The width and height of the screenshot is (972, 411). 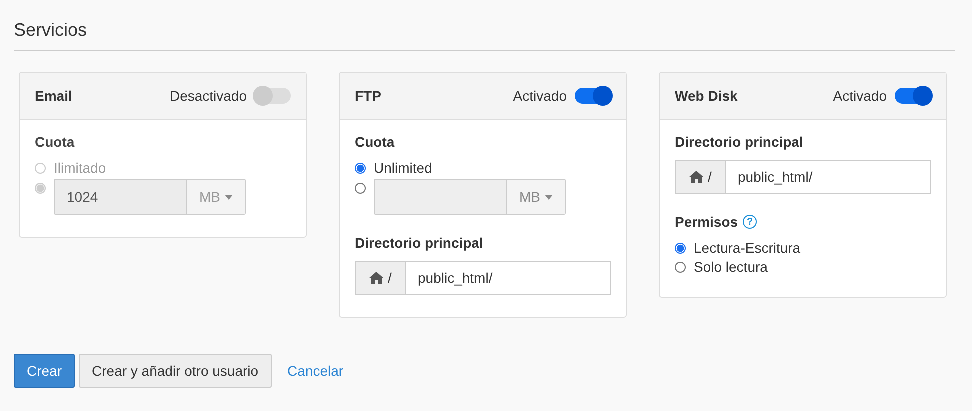 What do you see at coordinates (54, 96) in the screenshot?
I see `card-title: Email` at bounding box center [54, 96].